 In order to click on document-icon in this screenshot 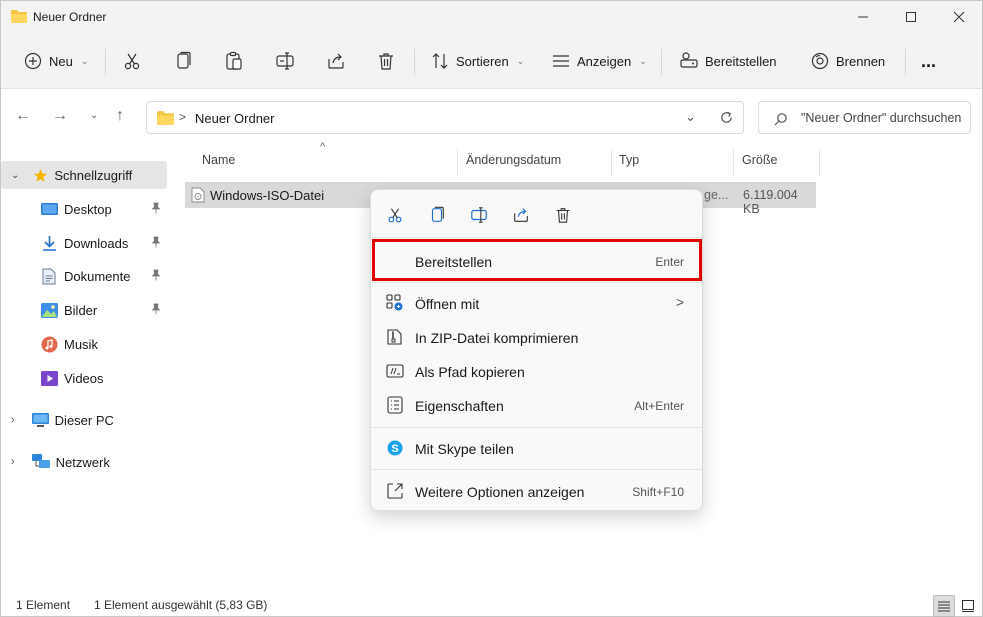, I will do `click(49, 276)`.